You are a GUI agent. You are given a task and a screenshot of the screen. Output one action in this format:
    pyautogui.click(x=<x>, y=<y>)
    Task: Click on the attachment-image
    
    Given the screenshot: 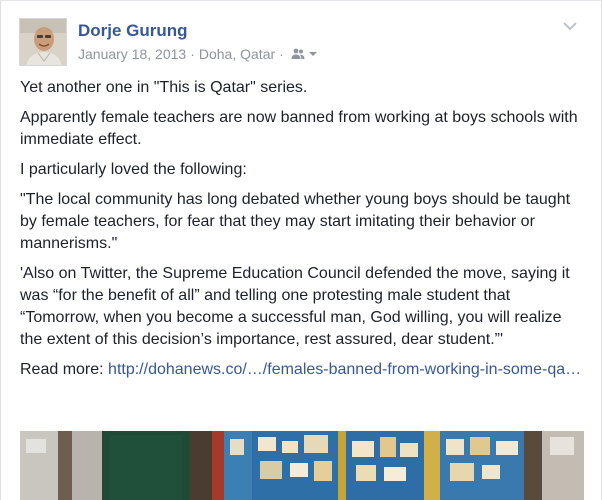 What is the action you would take?
    pyautogui.click(x=302, y=465)
    